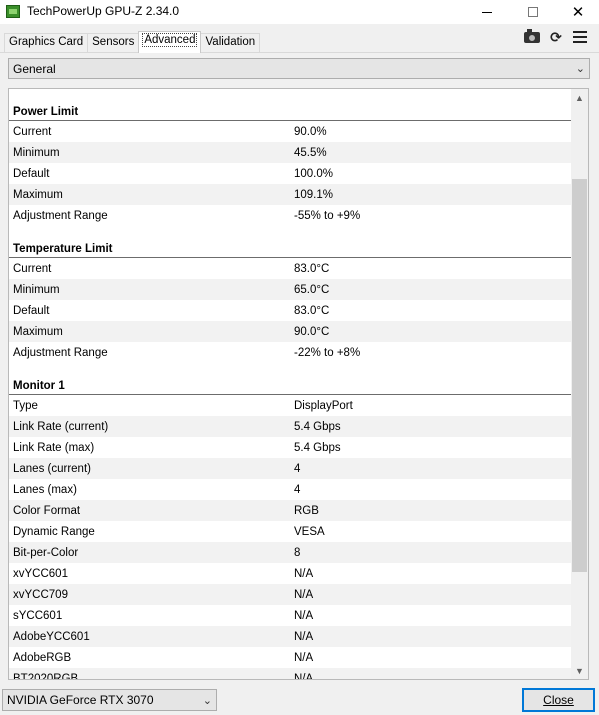 The image size is (599, 715). I want to click on close-button-label: Close, so click(558, 700).